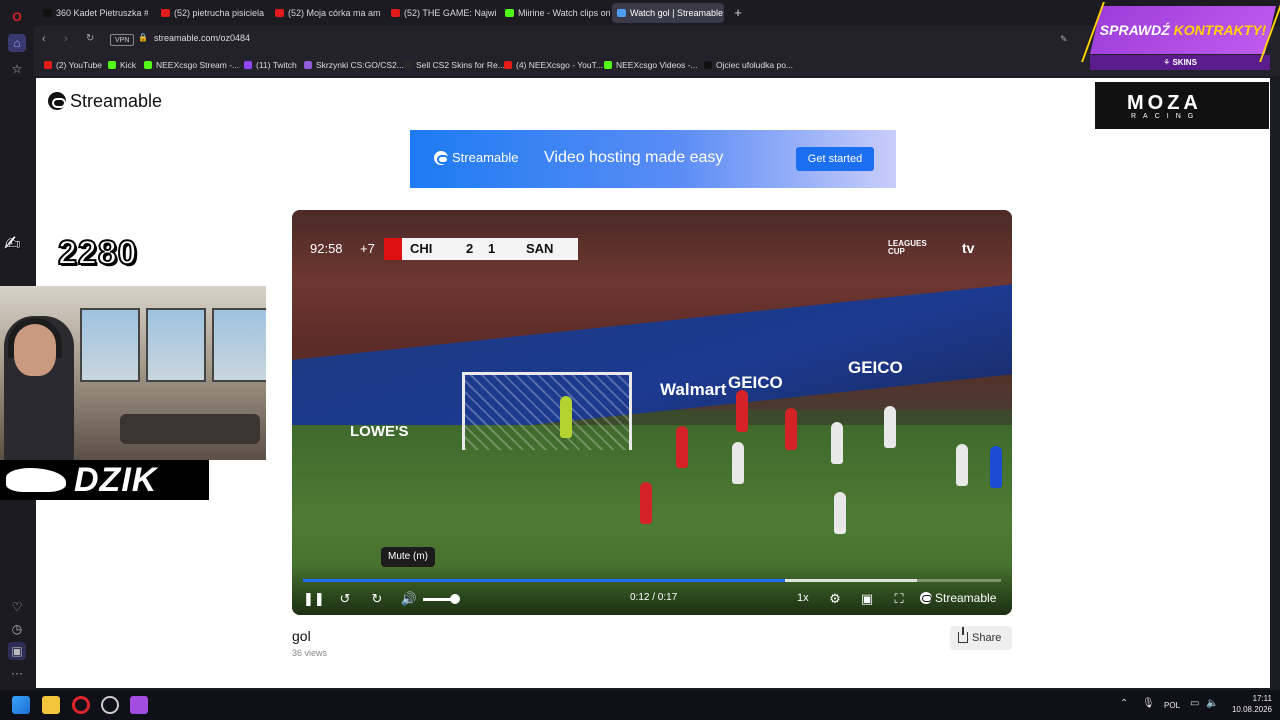  I want to click on url-field: VPN 🔒 streamable.com/oz0484, so click(584, 40).